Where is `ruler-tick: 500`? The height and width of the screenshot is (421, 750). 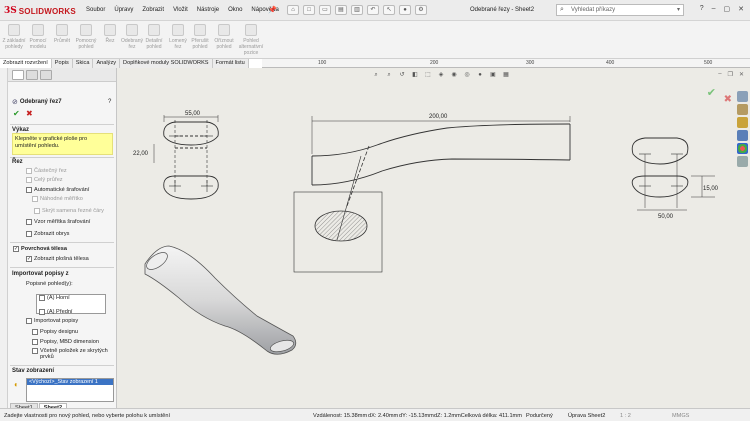 ruler-tick: 500 is located at coordinates (708, 63).